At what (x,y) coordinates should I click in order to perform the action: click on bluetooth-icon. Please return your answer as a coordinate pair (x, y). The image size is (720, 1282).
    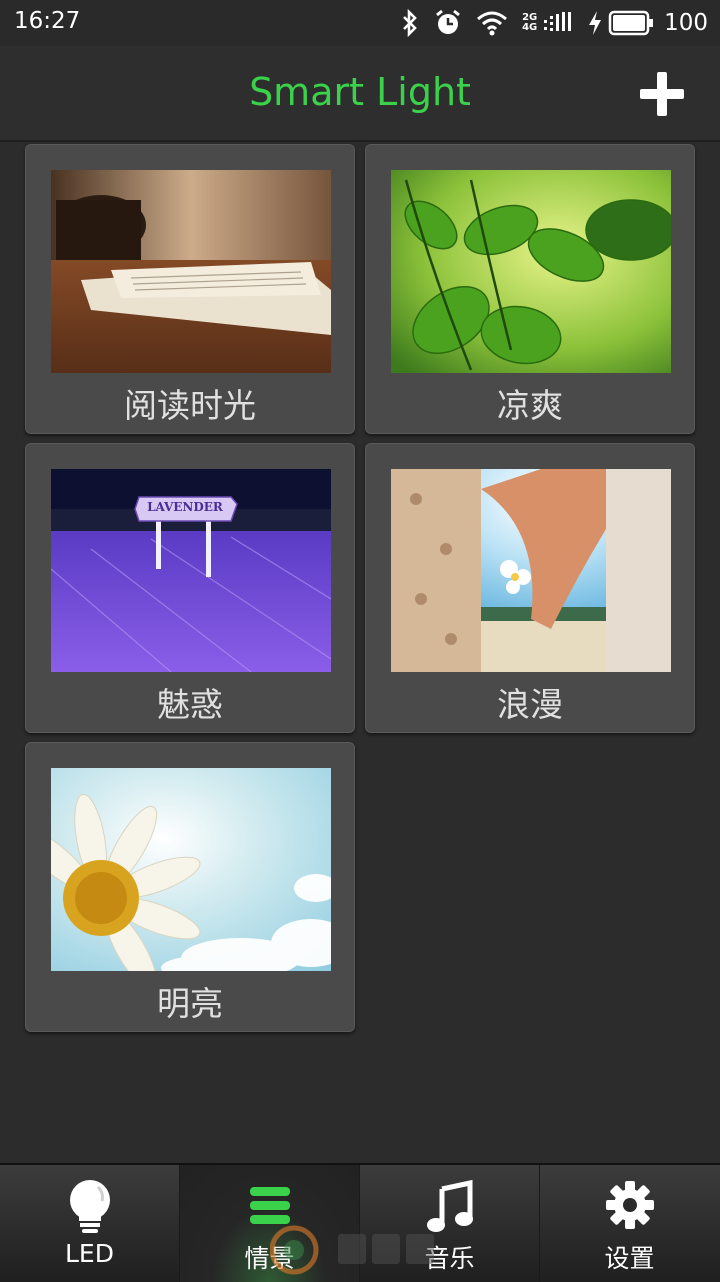
    Looking at the image, I should click on (410, 23).